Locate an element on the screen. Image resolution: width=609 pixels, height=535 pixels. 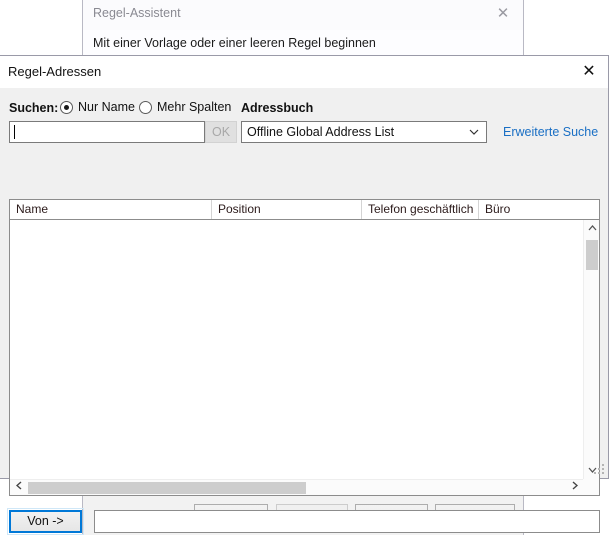
search-ok-button: OK is located at coordinates (221, 132).